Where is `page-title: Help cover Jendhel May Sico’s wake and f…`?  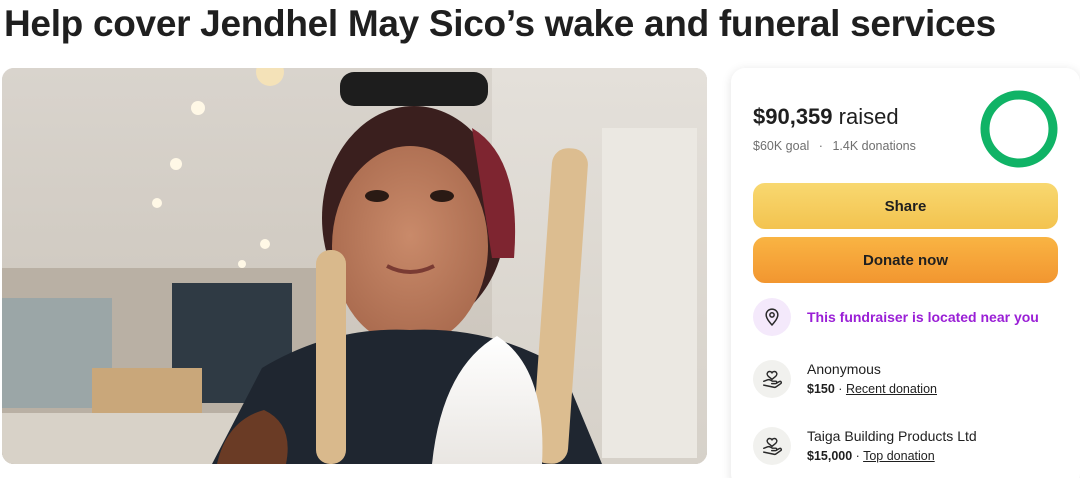 page-title: Help cover Jendhel May Sico’s wake and f… is located at coordinates (500, 23).